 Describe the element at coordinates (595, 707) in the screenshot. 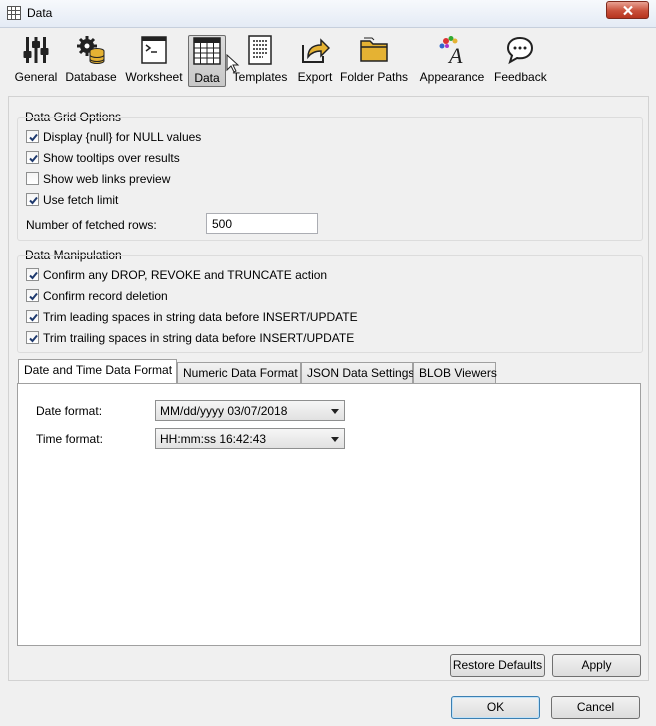

I see `cancel-button: Cancel` at that location.